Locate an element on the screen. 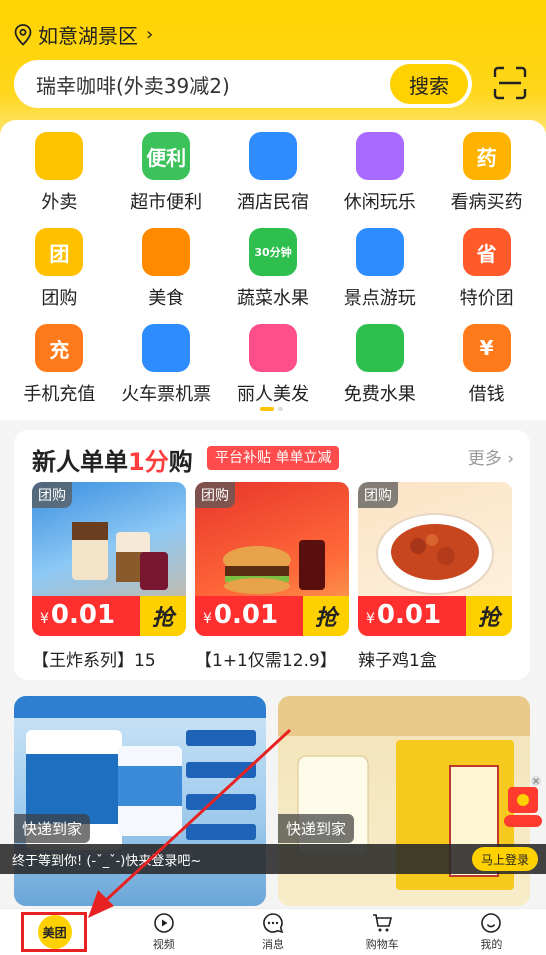  location-selector: 如意湖景区 › is located at coordinates (83, 34).